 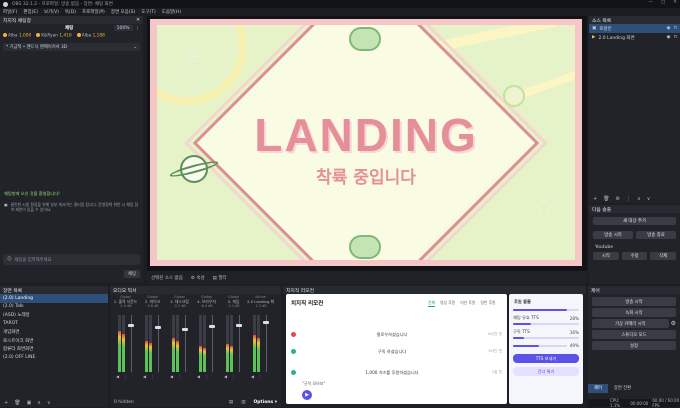 What do you see at coordinates (634, 37) in the screenshot?
I see `source-item: ▶ 2.0 Landing 화면 ◉ ⊓` at bounding box center [634, 37].